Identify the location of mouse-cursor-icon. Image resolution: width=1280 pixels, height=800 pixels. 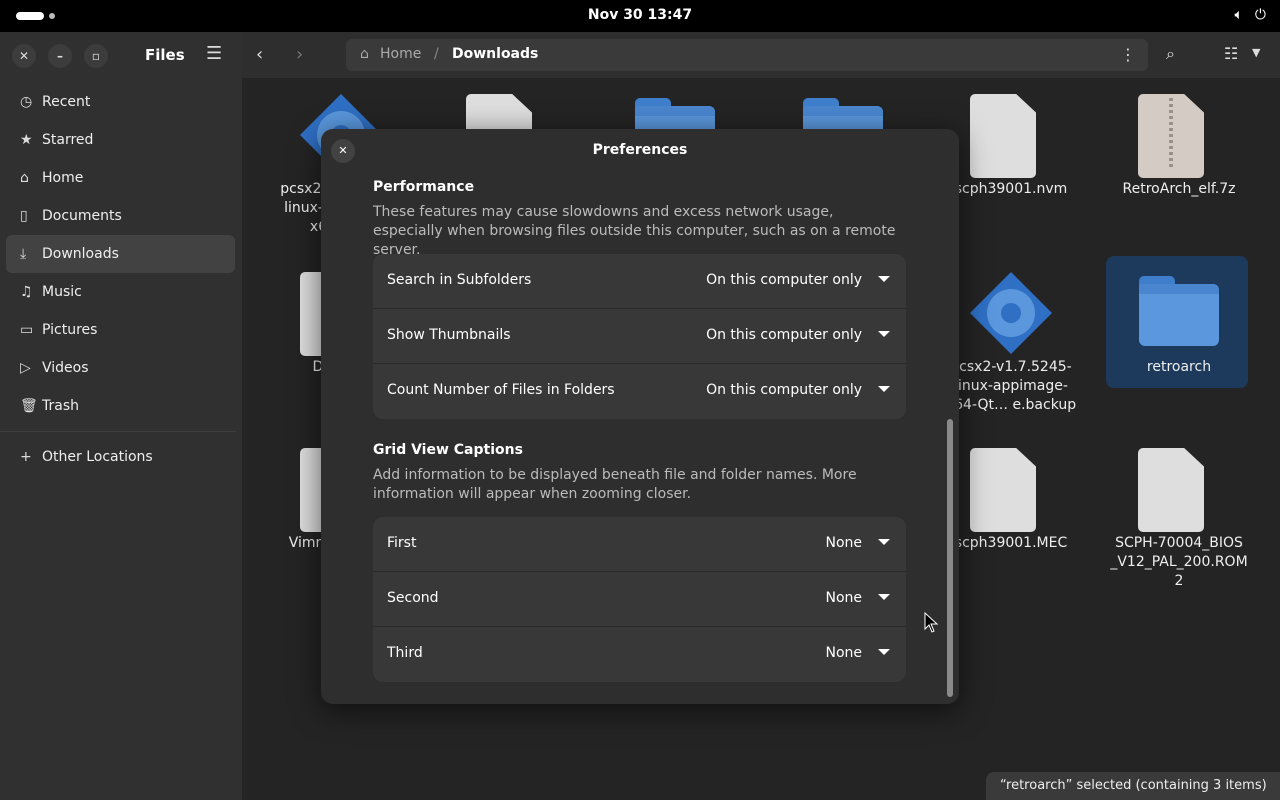
(931, 622).